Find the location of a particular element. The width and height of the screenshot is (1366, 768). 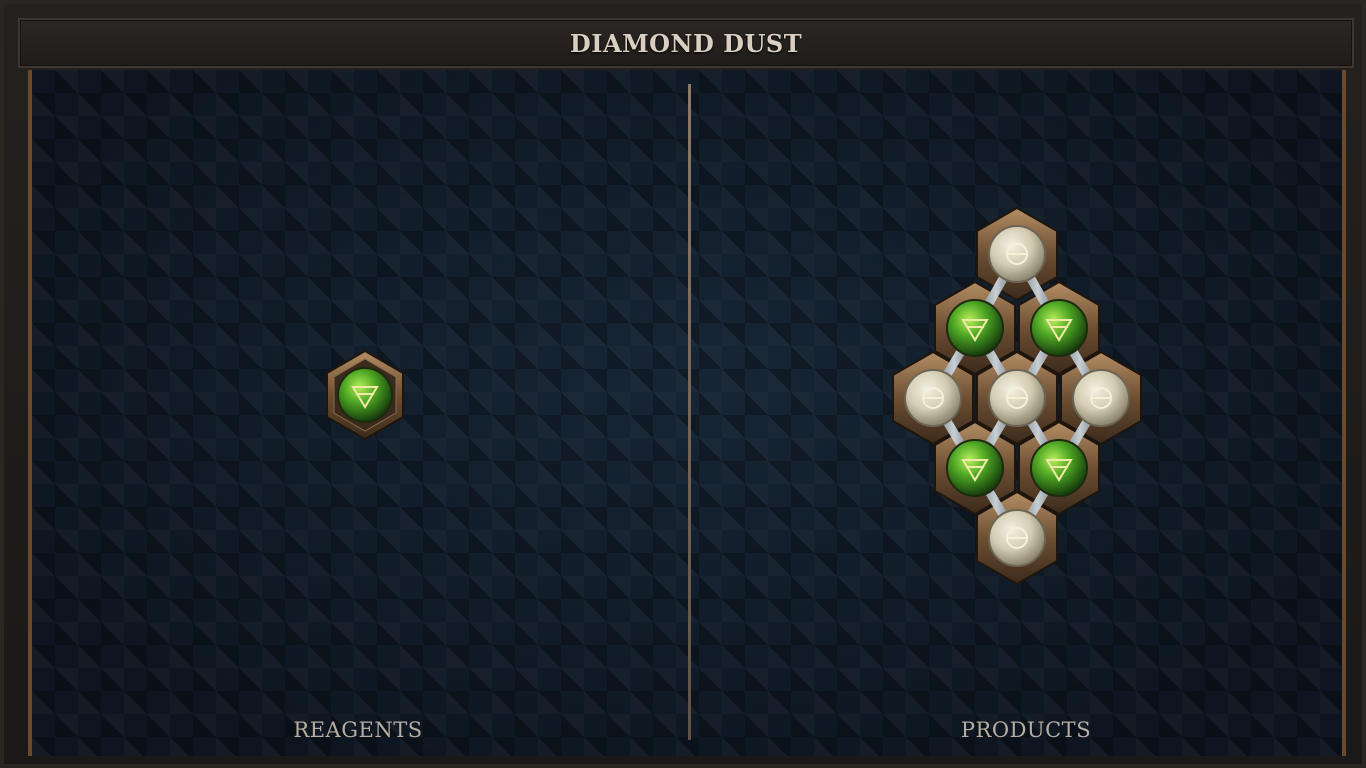

puzzle-title: DIAMOND DUST is located at coordinates (686, 43).